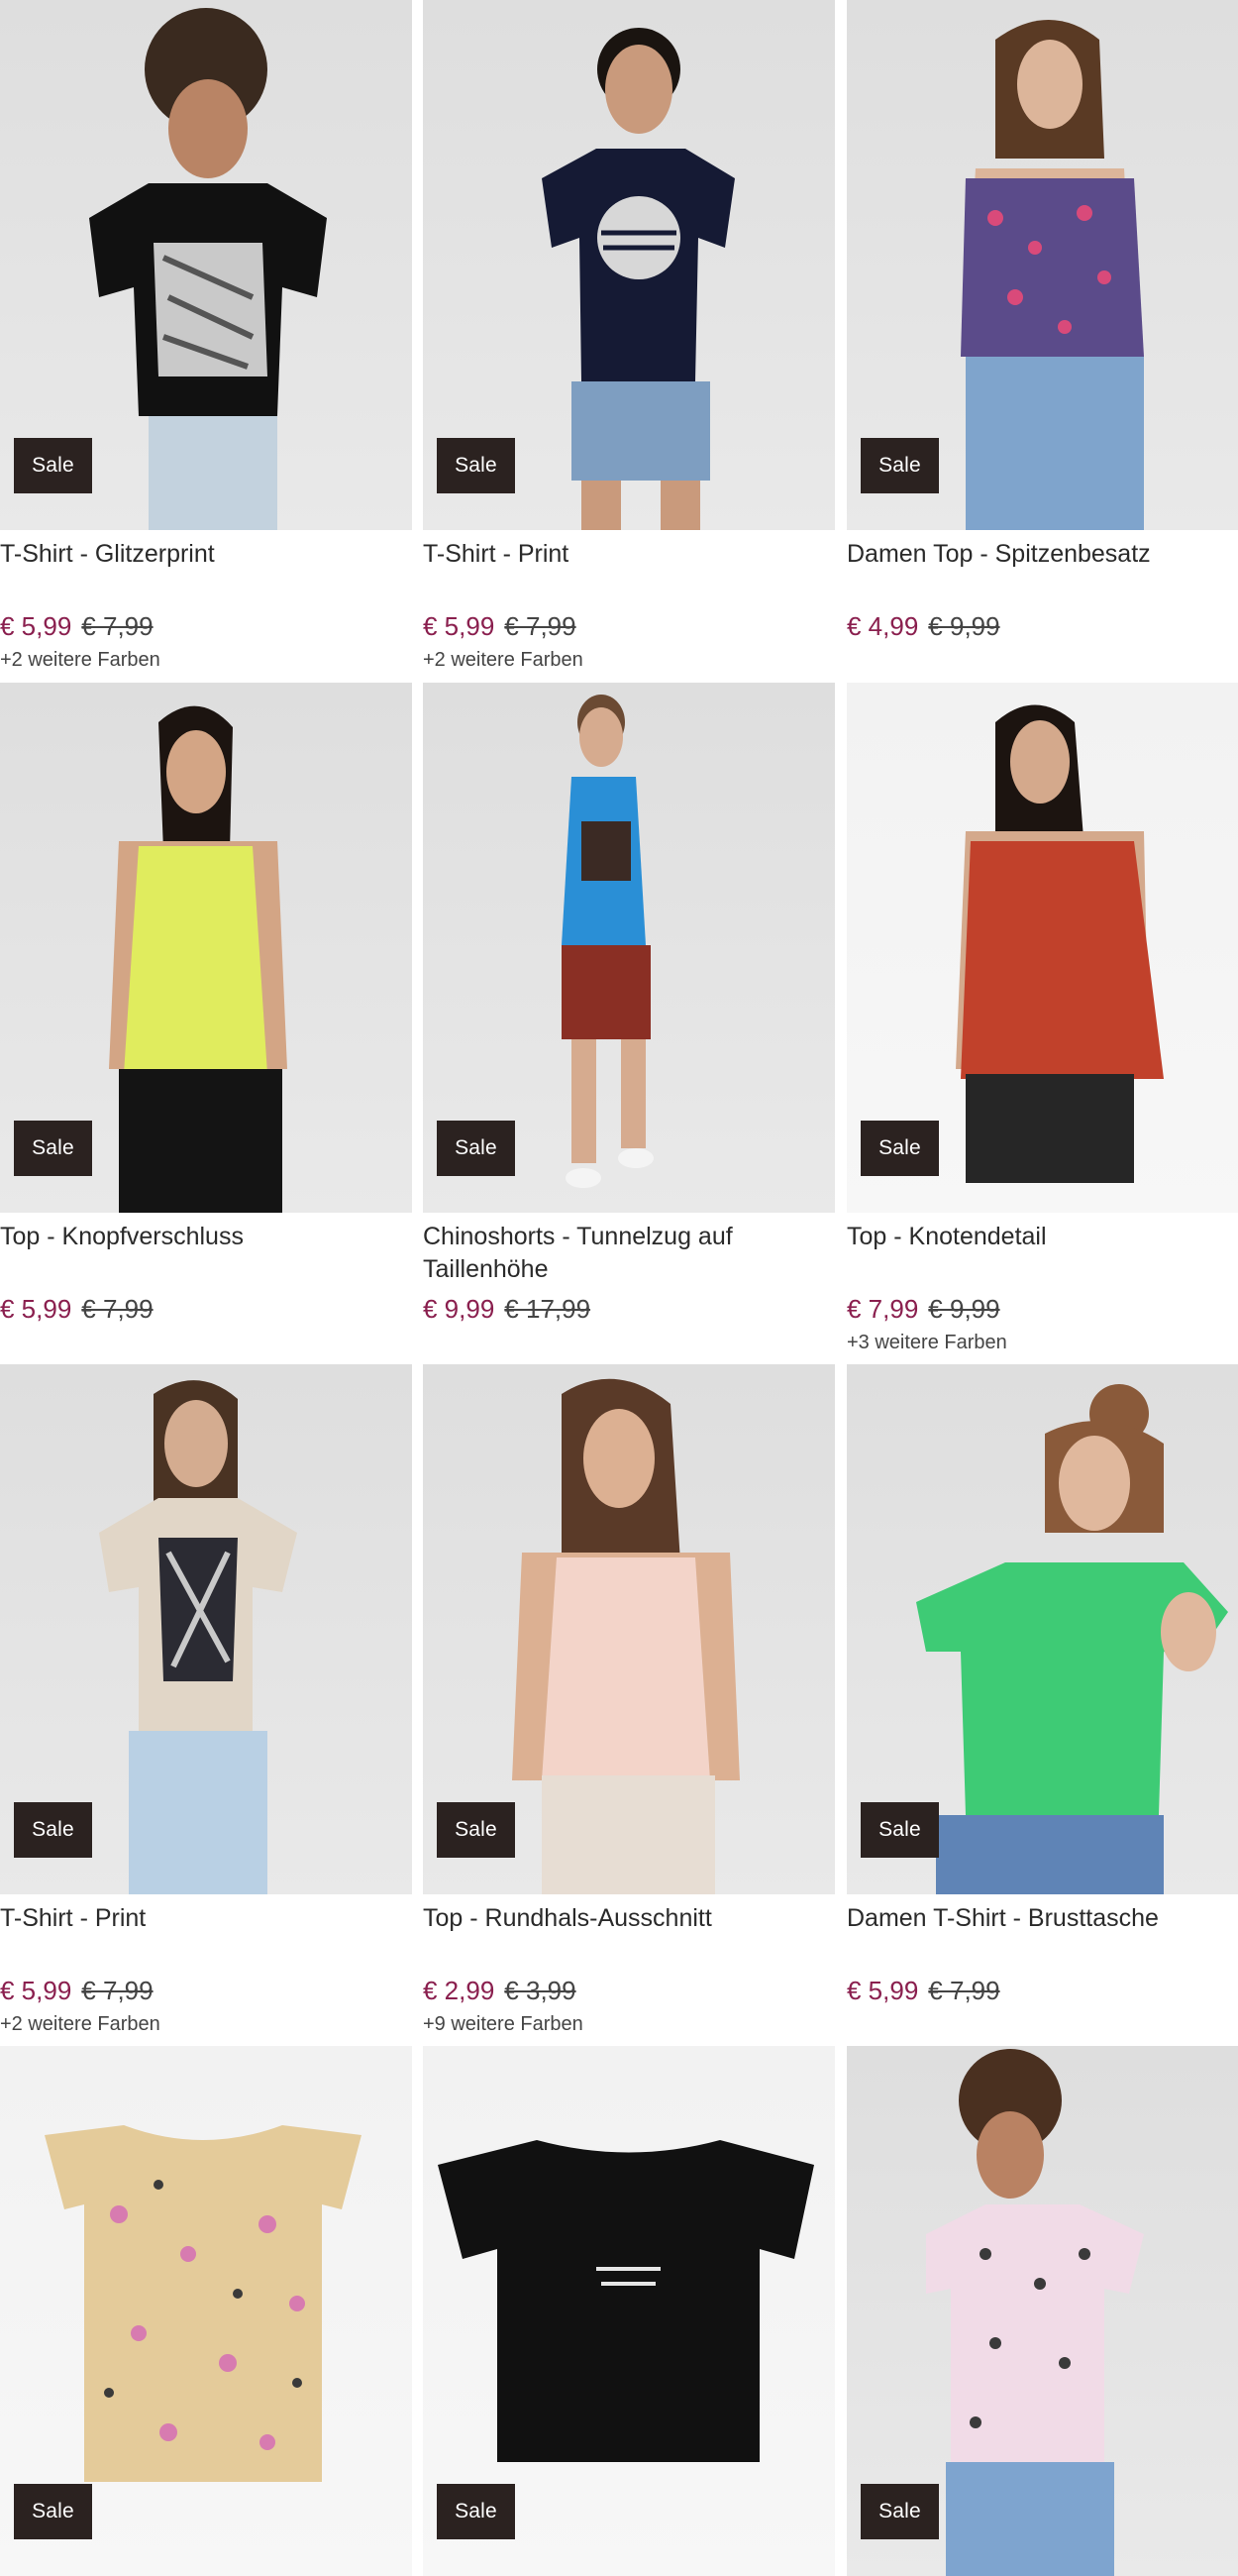 The image size is (1238, 2576). I want to click on price-original: € 17,99, so click(547, 1309).